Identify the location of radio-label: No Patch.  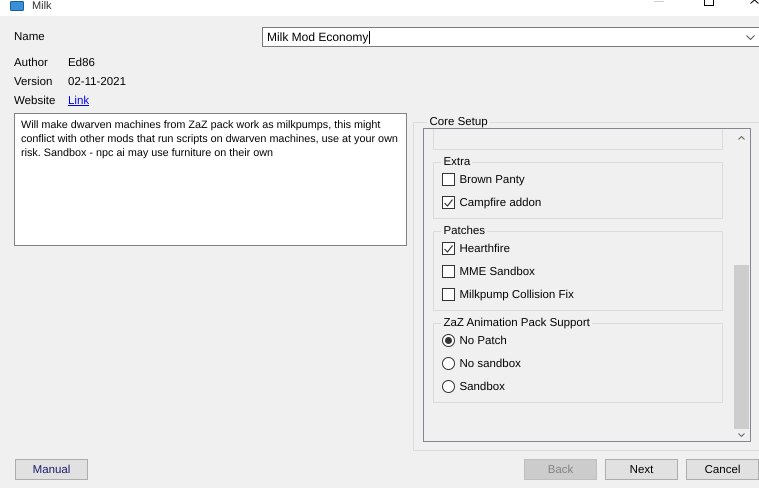
(483, 340).